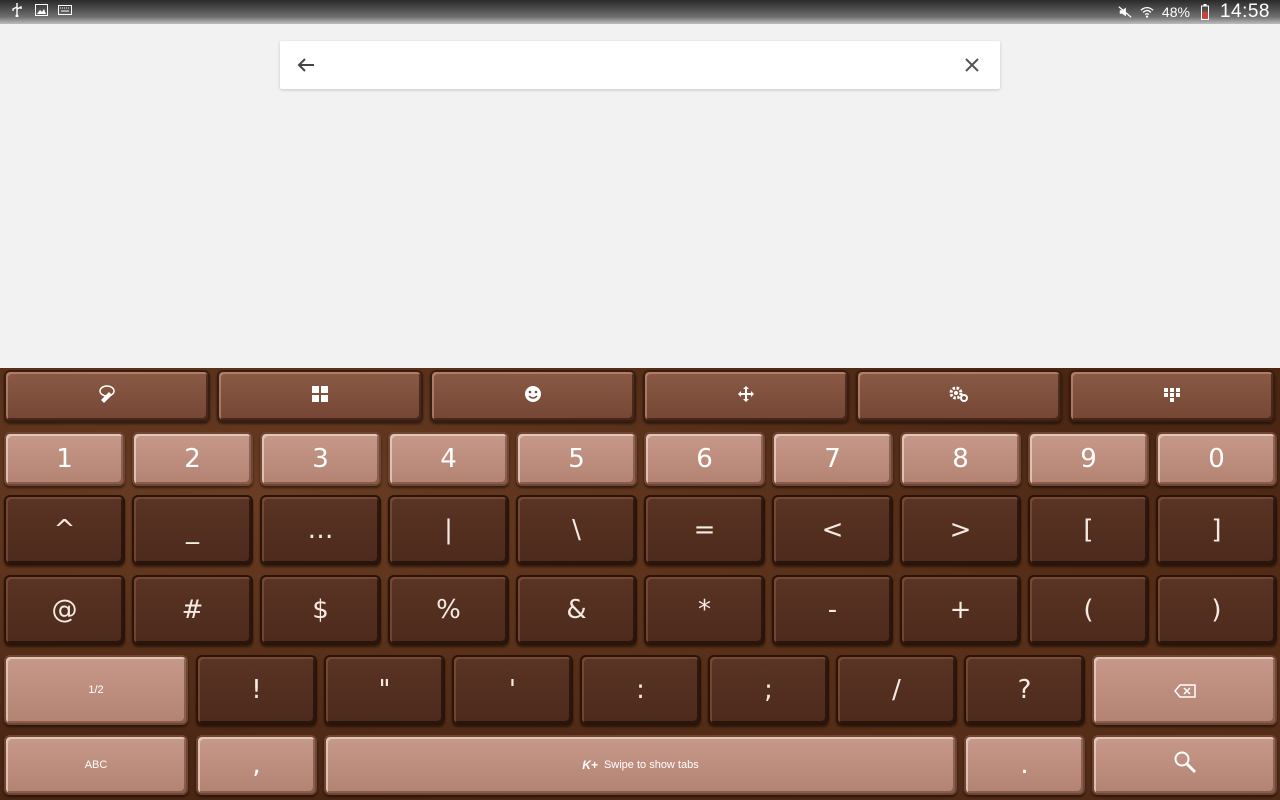  What do you see at coordinates (65, 10) in the screenshot?
I see `keyboard-icon` at bounding box center [65, 10].